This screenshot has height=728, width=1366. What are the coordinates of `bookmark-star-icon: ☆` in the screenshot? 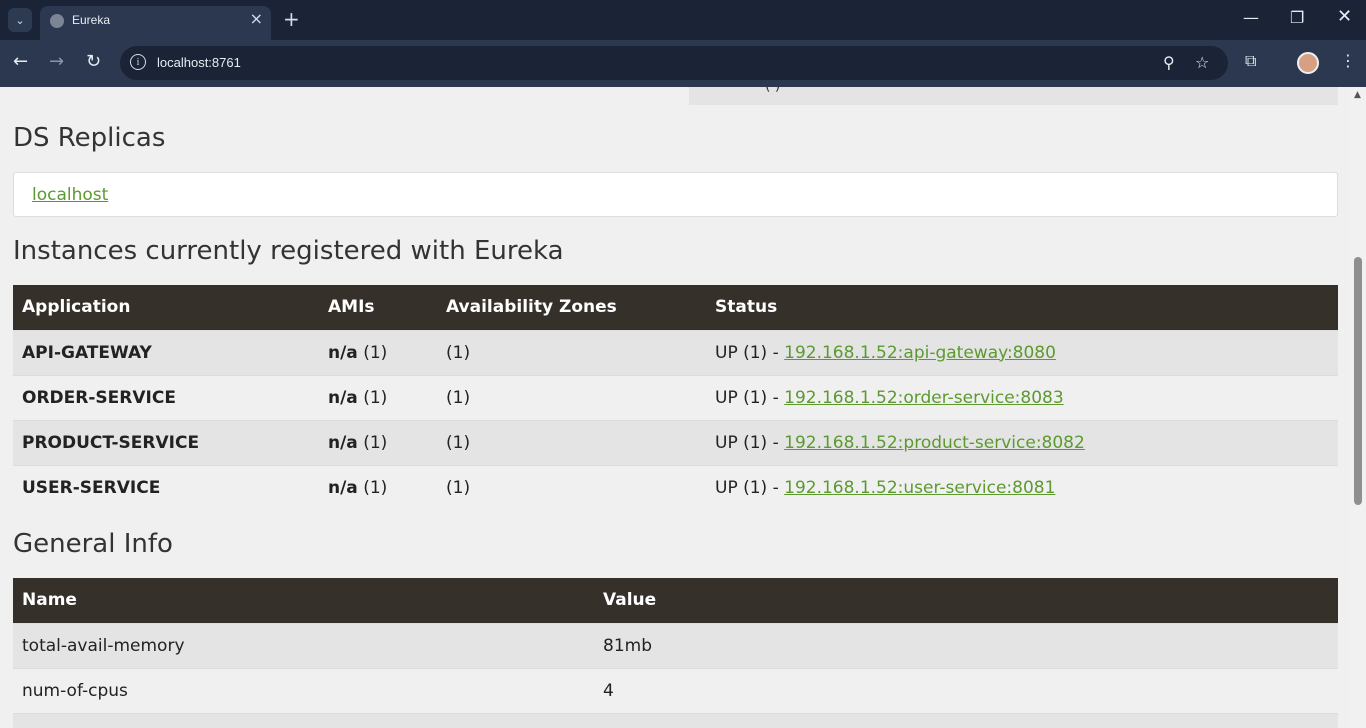 It's located at (1202, 62).